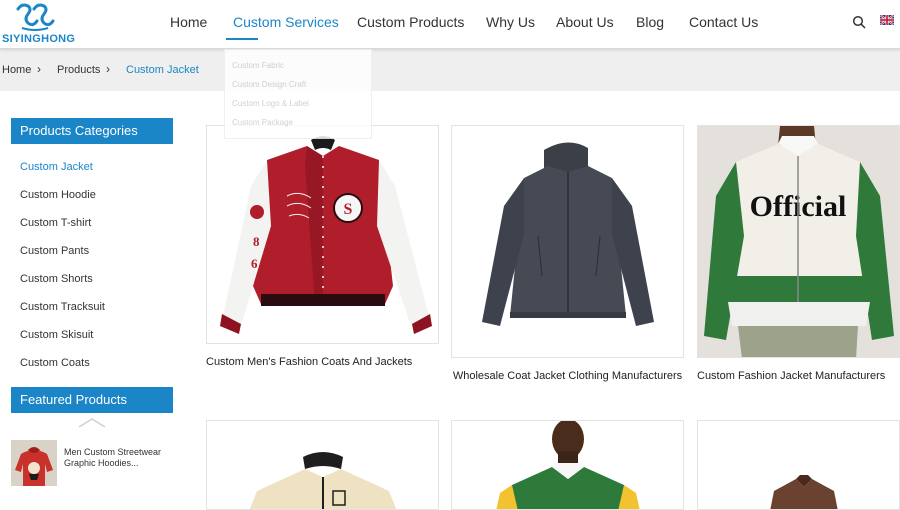 Image resolution: width=900 pixels, height=510 pixels. Describe the element at coordinates (887, 20) in the screenshot. I see `uk-flag-icon` at that location.